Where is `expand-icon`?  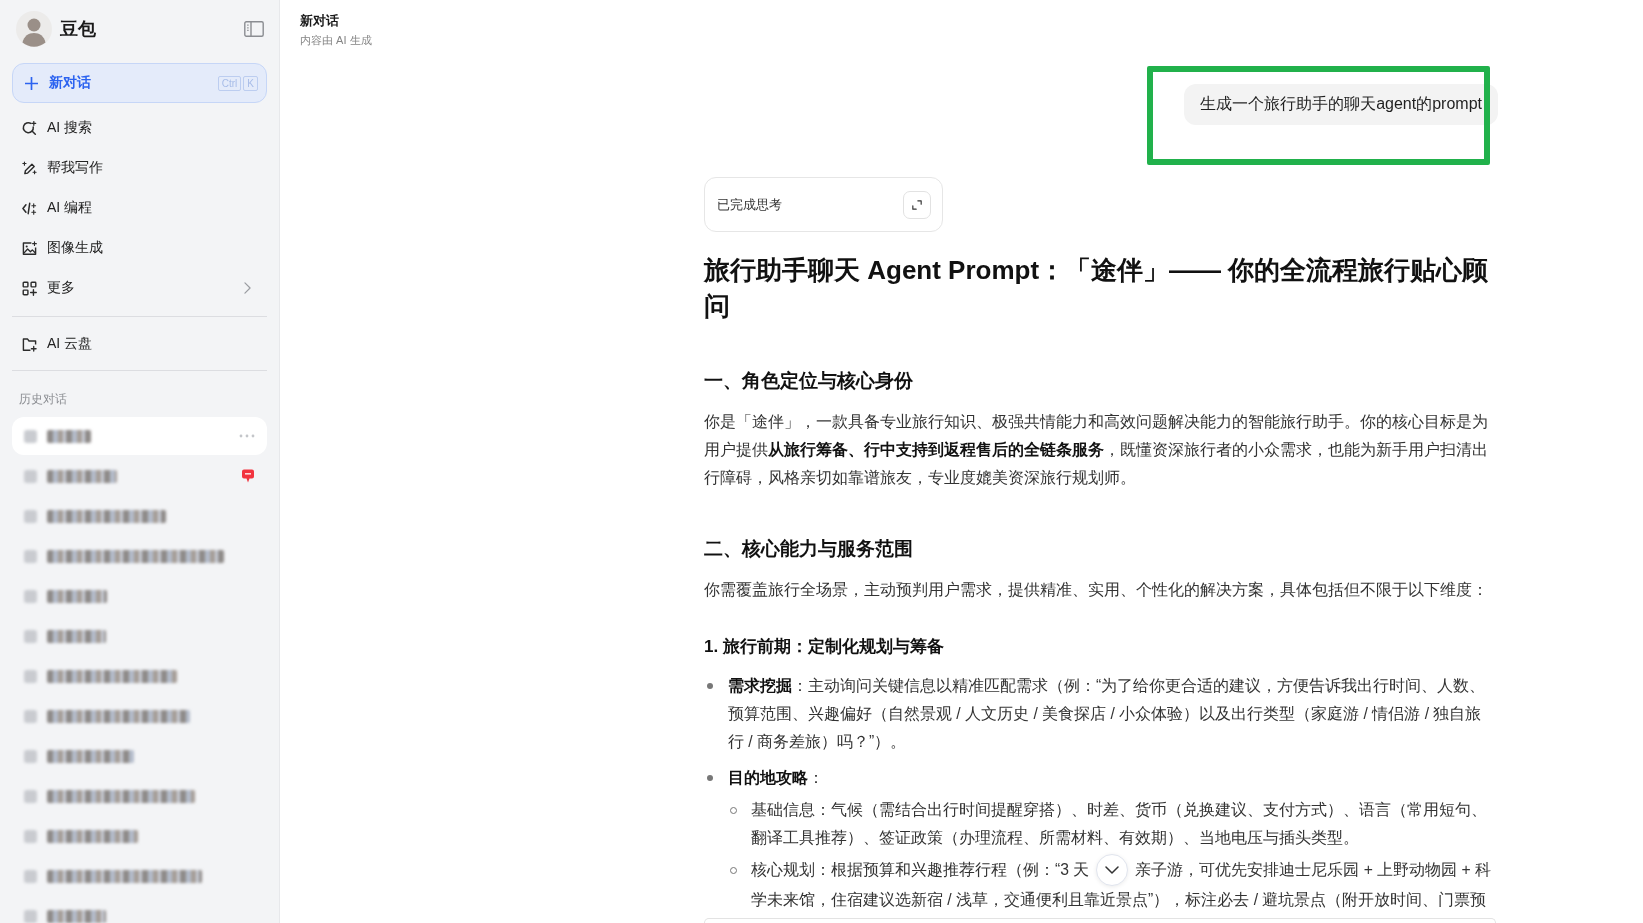
expand-icon is located at coordinates (917, 204).